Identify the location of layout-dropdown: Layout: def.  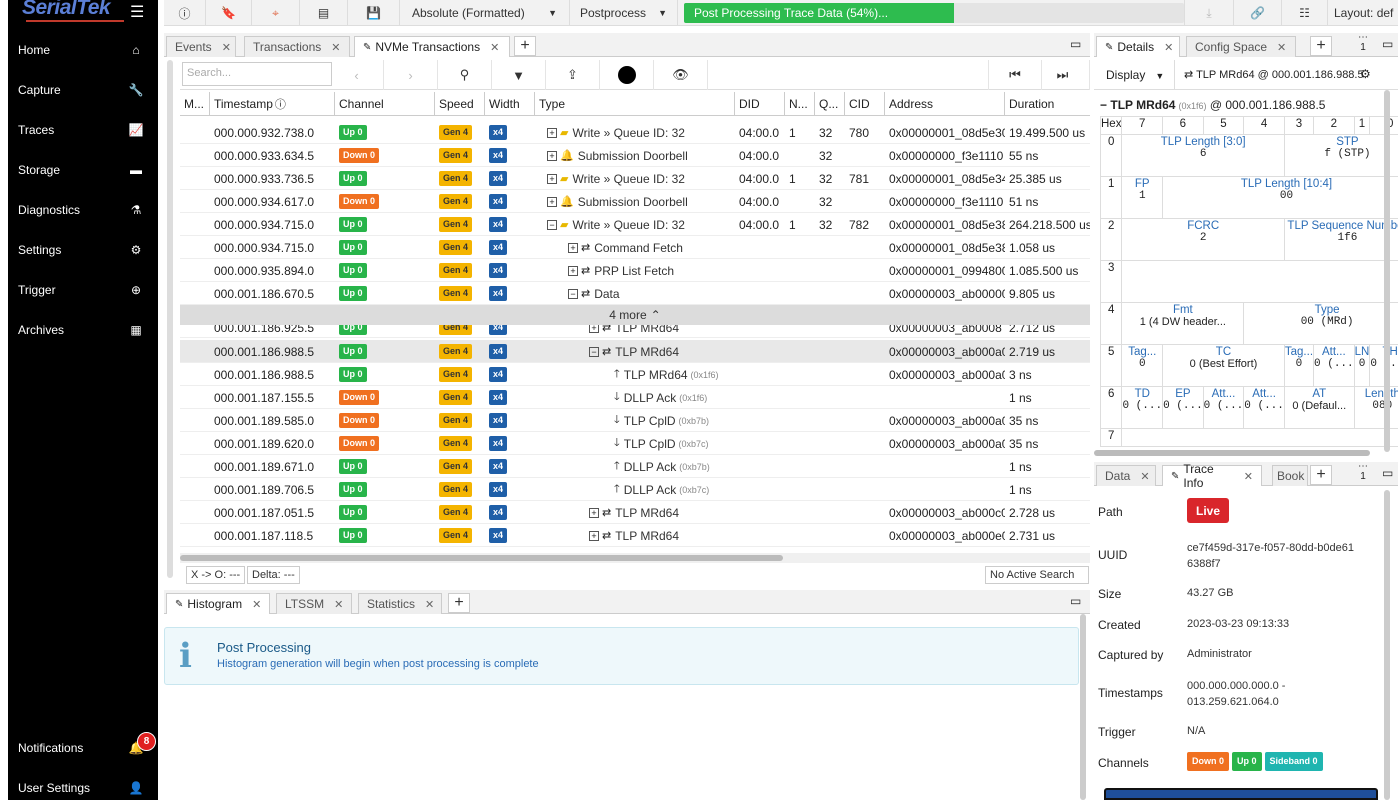
(1363, 13).